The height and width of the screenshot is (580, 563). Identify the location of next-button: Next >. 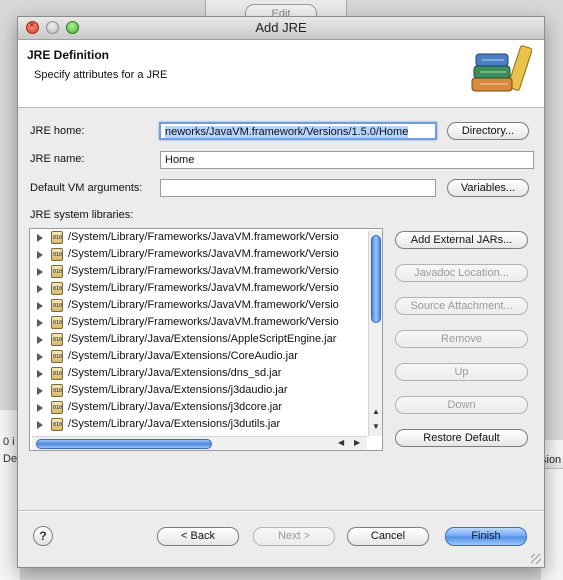
(294, 536).